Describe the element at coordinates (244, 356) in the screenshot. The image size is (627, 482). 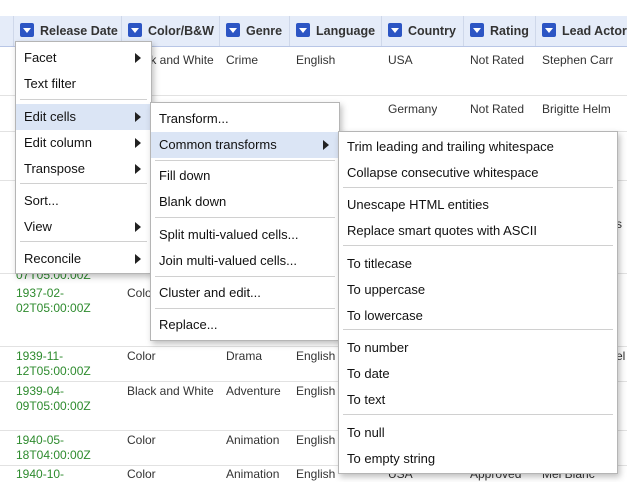
I see `genre-cell: Drama` at that location.